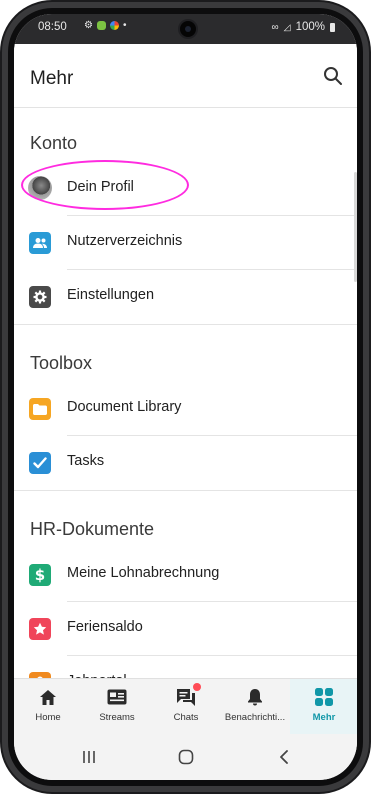 This screenshot has height=794, width=371. Describe the element at coordinates (117, 697) in the screenshot. I see `streams-icon` at that location.